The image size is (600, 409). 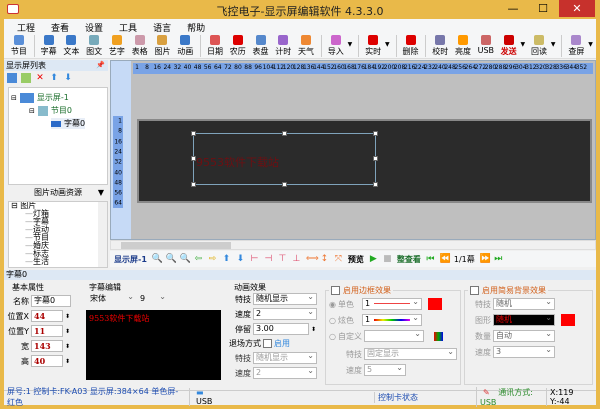 What do you see at coordinates (409, 259) in the screenshot?
I see `overview-button: 整查看` at bounding box center [409, 259].